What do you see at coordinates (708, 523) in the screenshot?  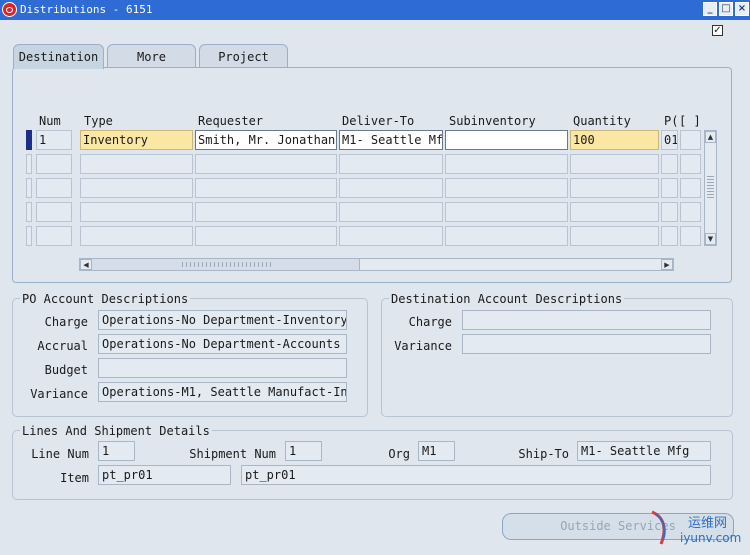 I see `watermark-text: 运维网` at bounding box center [708, 523].